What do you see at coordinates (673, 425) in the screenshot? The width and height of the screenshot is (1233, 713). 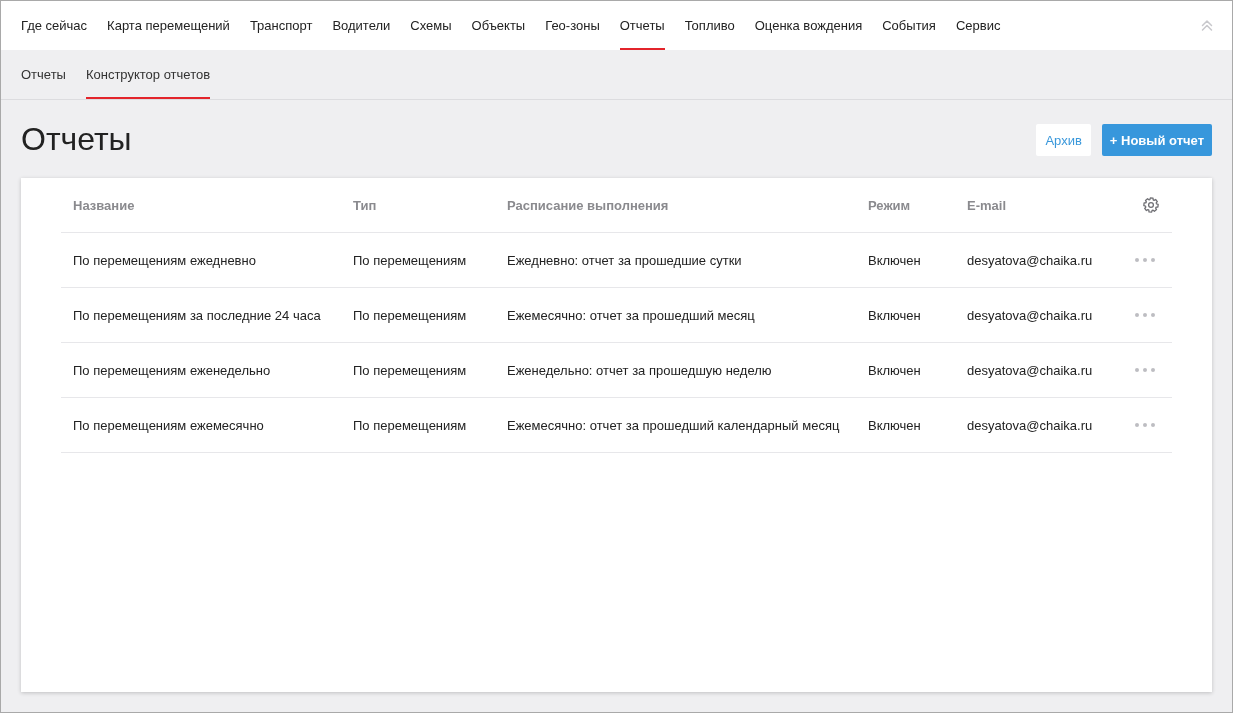 I see `table-cell-text: Ежемесячно: отчет за прошедший календарный месяц` at bounding box center [673, 425].